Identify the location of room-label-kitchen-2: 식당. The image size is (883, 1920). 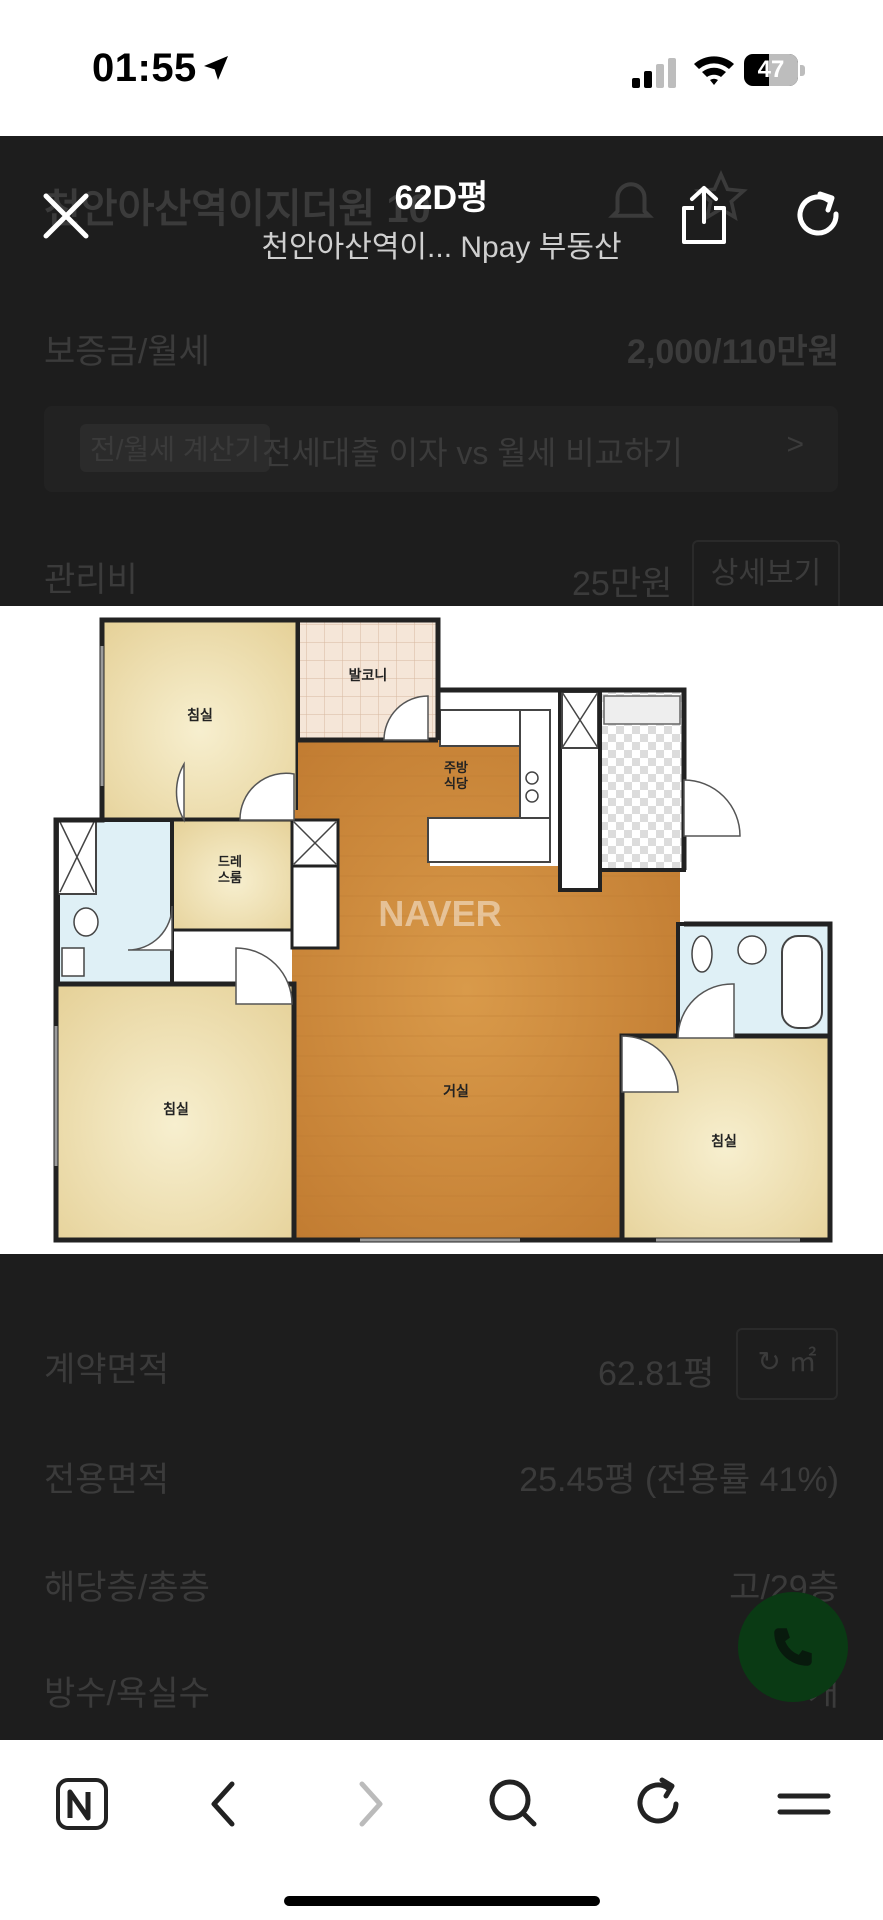
(456, 784).